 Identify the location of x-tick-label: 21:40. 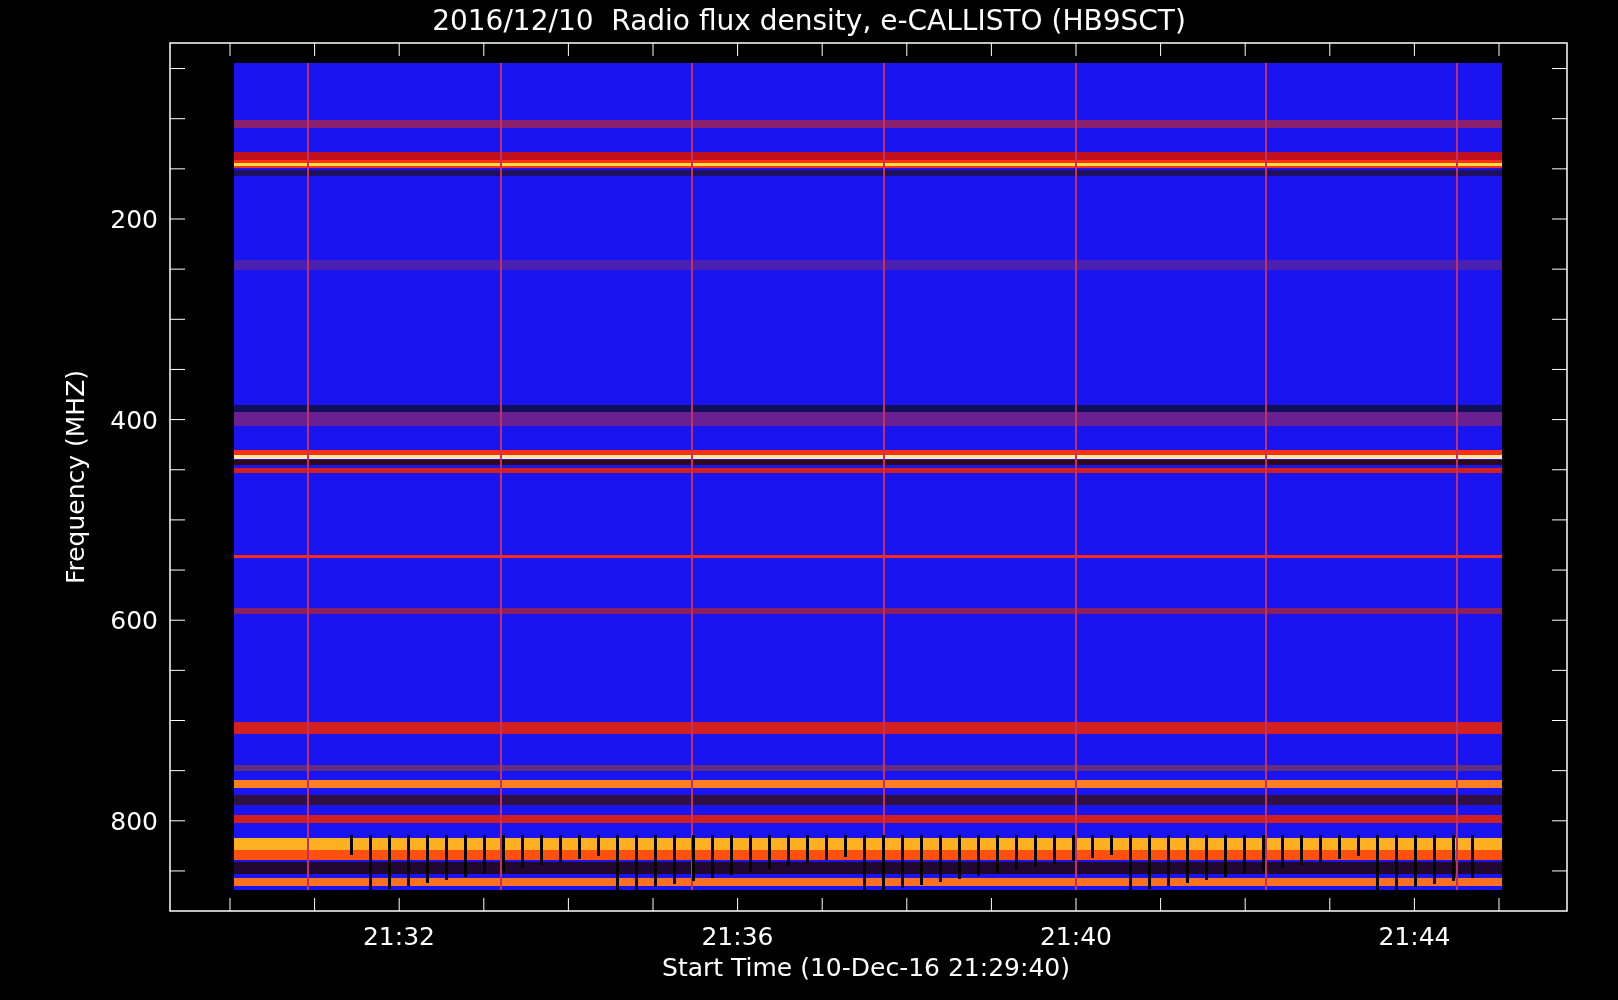
(1076, 936).